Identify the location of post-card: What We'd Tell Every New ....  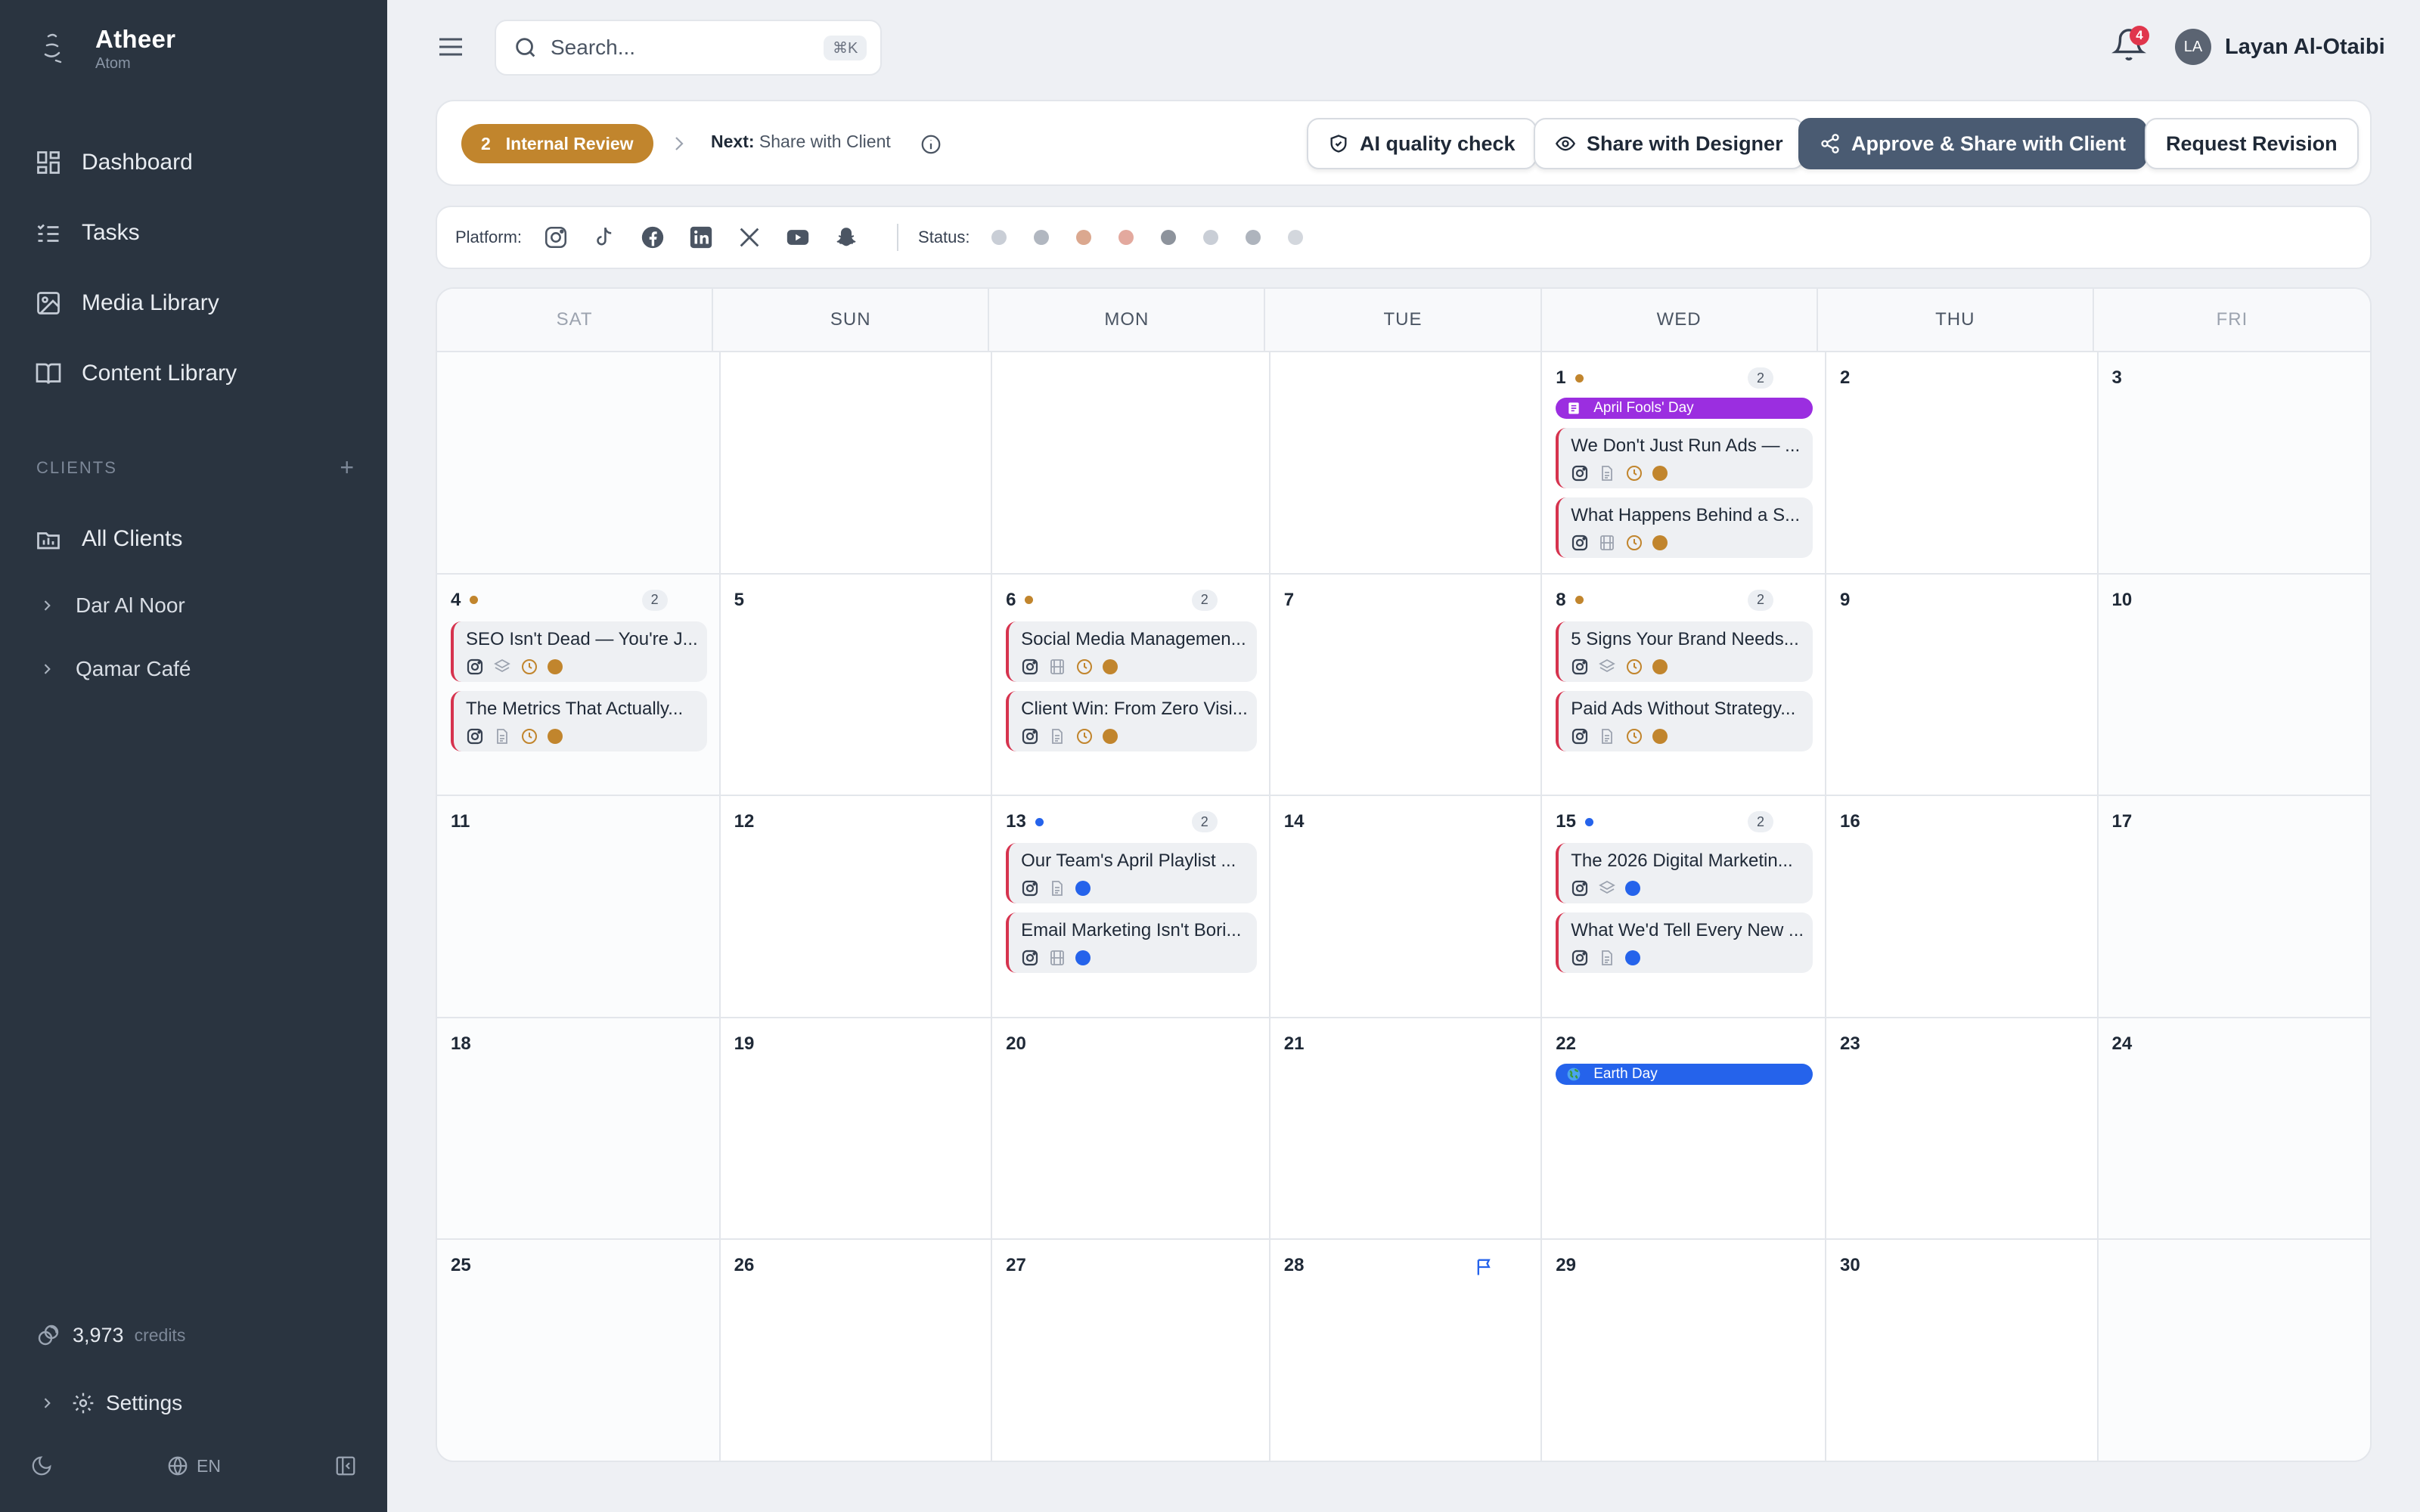
(1684, 943).